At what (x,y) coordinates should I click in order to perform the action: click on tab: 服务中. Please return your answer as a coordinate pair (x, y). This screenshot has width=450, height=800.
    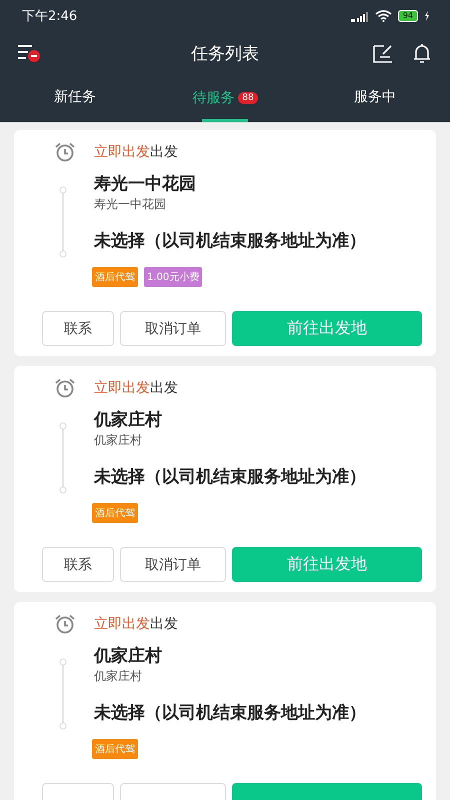
    Looking at the image, I should click on (375, 98).